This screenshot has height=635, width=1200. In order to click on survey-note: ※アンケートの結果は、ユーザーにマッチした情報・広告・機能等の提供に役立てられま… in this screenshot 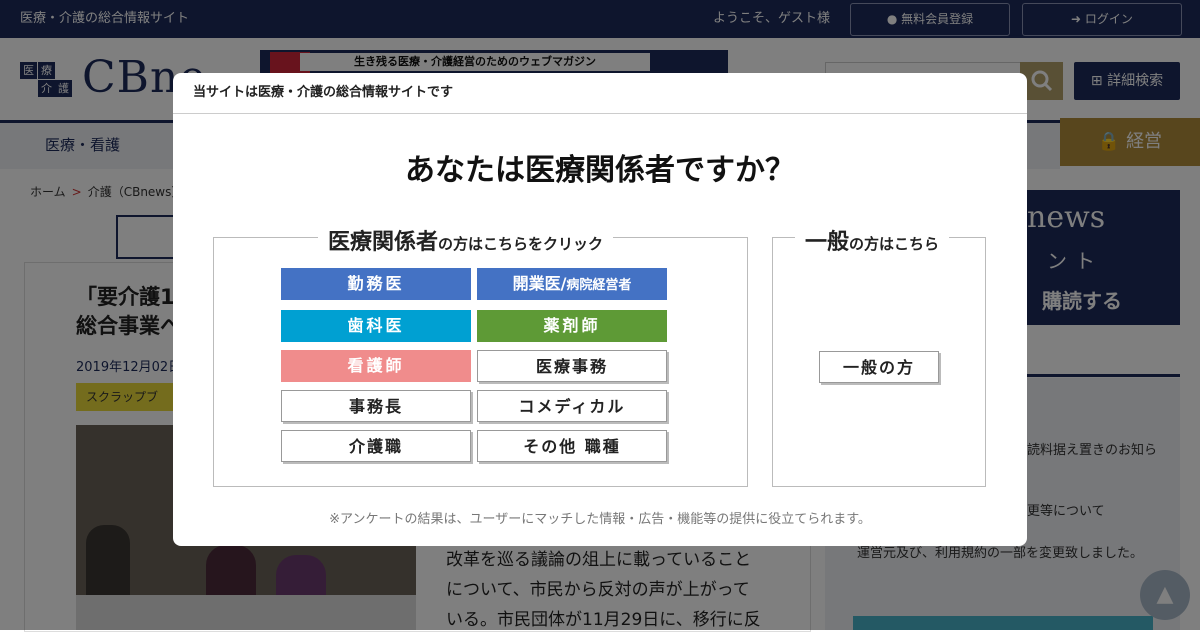, I will do `click(600, 519)`.